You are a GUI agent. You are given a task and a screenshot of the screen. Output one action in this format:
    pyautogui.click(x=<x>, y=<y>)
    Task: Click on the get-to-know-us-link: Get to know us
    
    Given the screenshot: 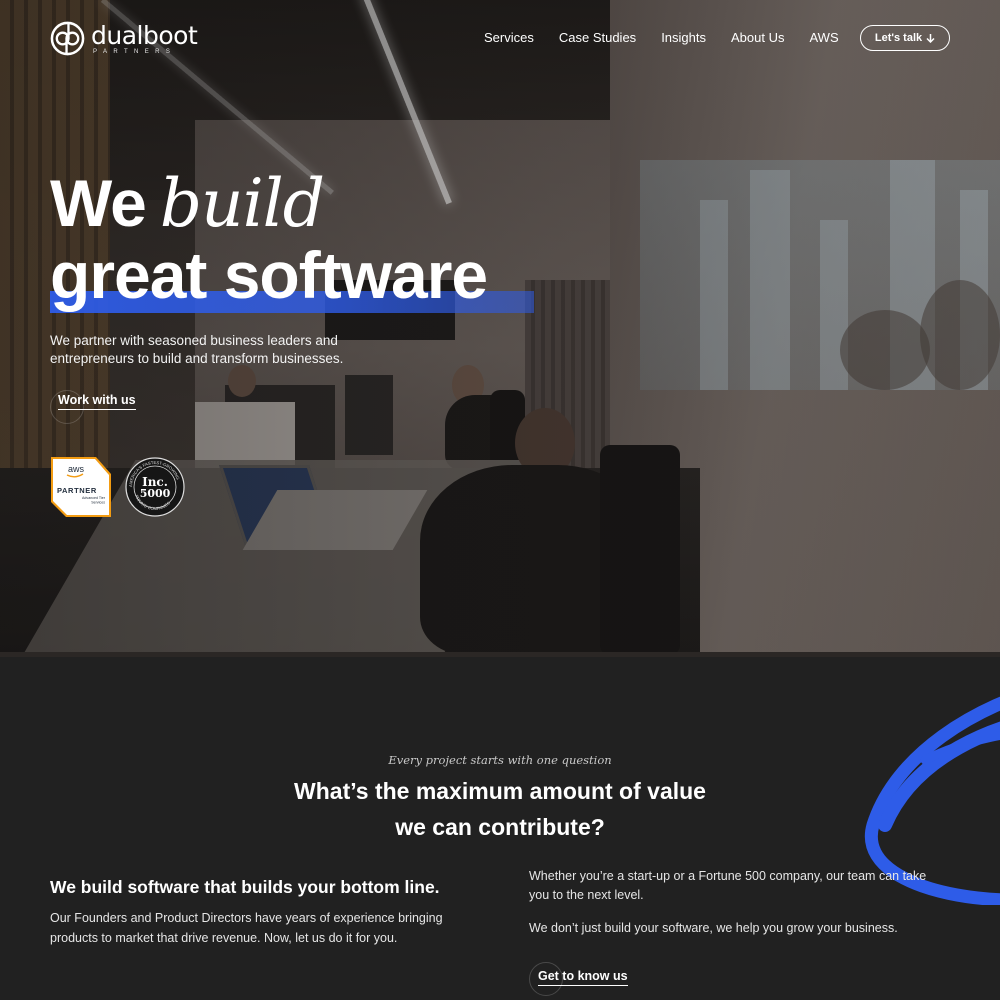 What is the action you would take?
    pyautogui.click(x=578, y=979)
    